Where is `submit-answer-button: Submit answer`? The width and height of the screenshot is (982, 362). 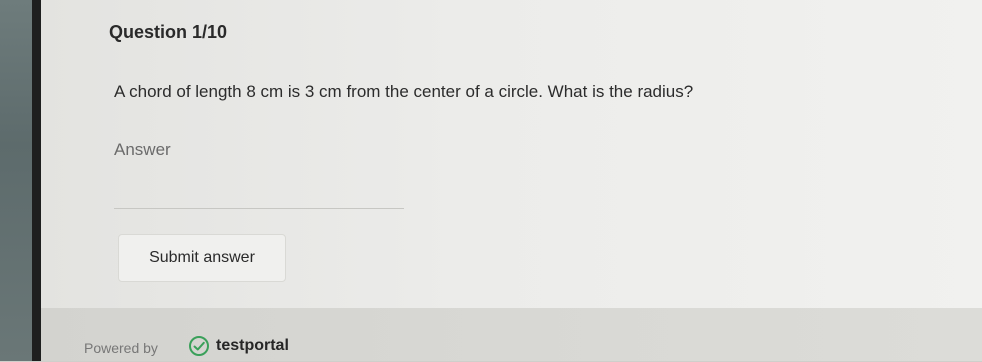 submit-answer-button: Submit answer is located at coordinates (202, 258).